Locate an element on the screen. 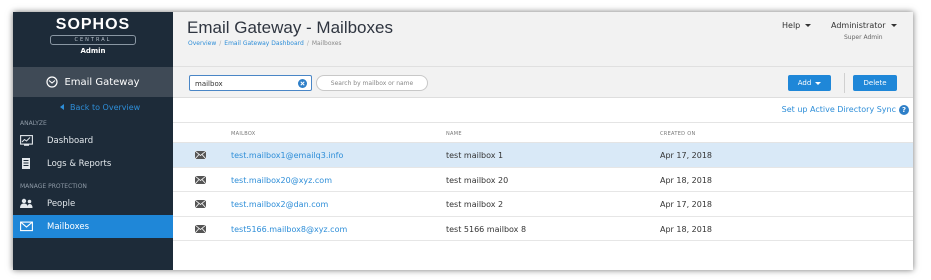 The height and width of the screenshot is (280, 931). logs-icon is located at coordinates (26, 163).